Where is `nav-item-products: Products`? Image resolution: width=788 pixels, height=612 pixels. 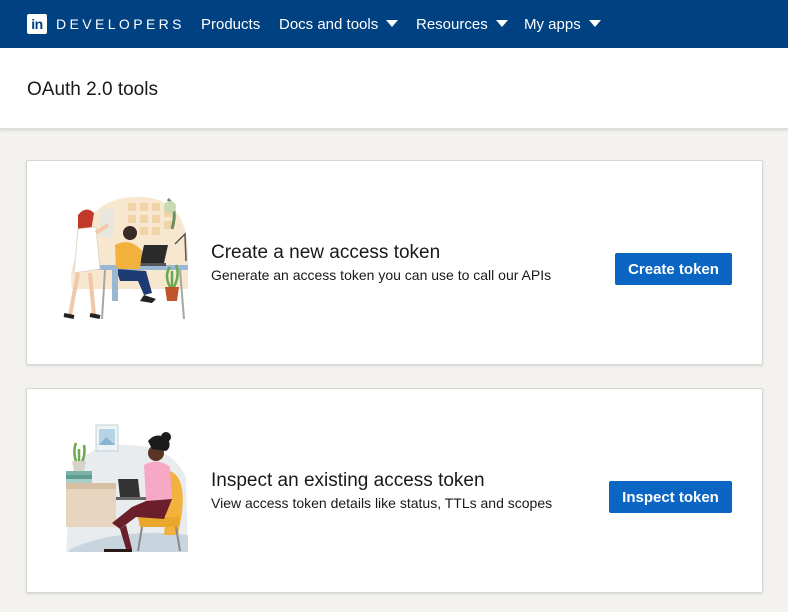 nav-item-products: Products is located at coordinates (230, 24).